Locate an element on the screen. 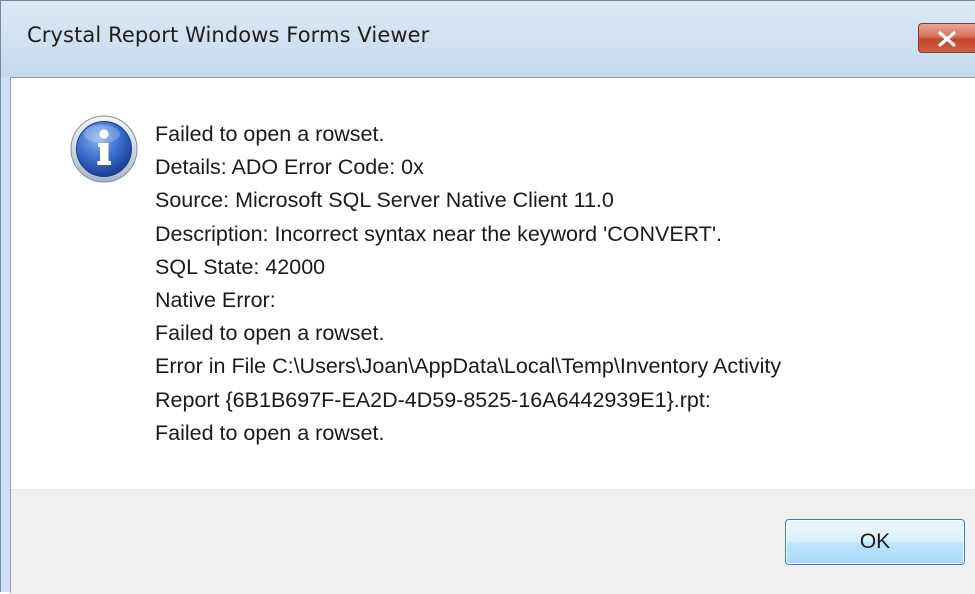 This screenshot has width=975, height=594. ok-button: OK is located at coordinates (875, 542).